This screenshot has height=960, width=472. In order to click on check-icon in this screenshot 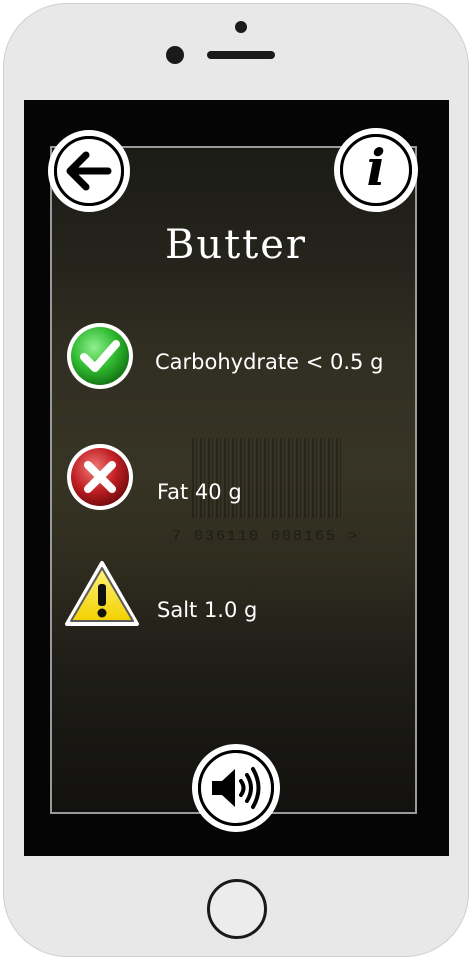, I will do `click(100, 356)`.